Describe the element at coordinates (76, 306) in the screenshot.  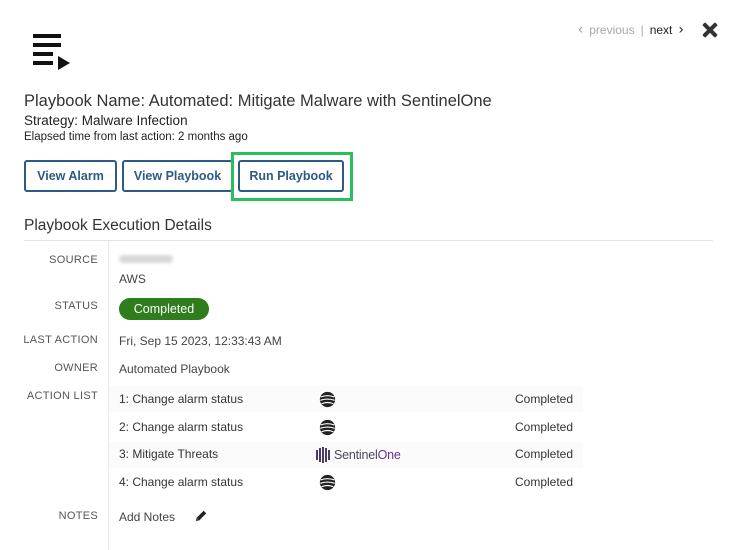
I see `status-label: STATUS` at that location.